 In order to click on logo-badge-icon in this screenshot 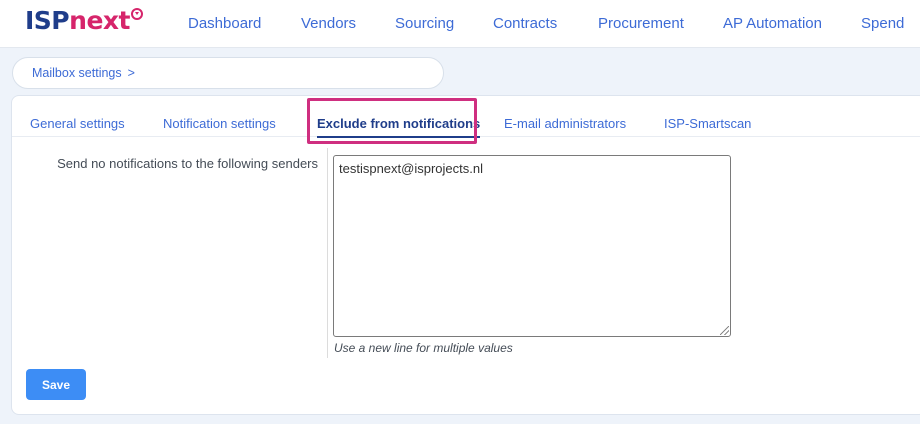, I will do `click(136, 14)`.